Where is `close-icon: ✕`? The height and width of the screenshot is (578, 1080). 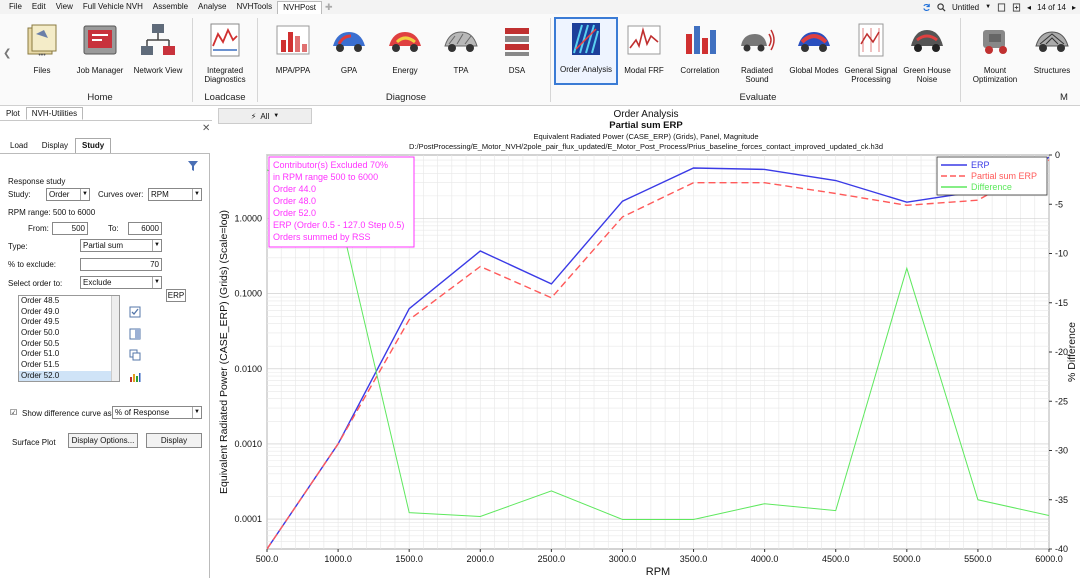 close-icon: ✕ is located at coordinates (206, 128).